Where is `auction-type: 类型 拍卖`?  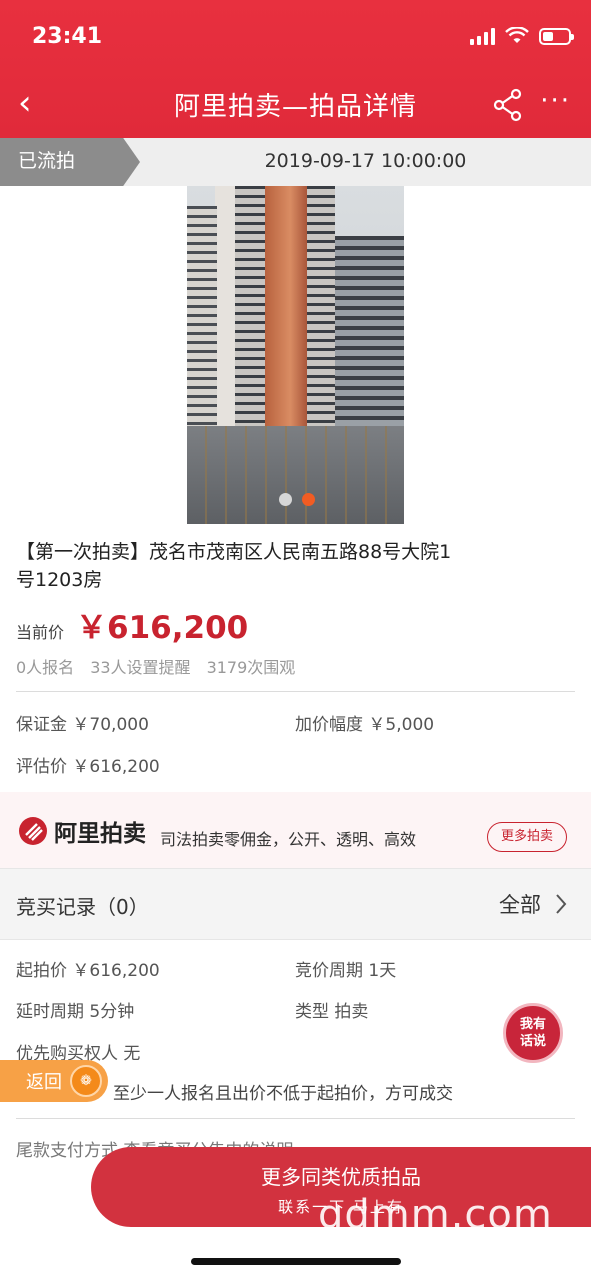
auction-type: 类型 拍卖 is located at coordinates (332, 1012).